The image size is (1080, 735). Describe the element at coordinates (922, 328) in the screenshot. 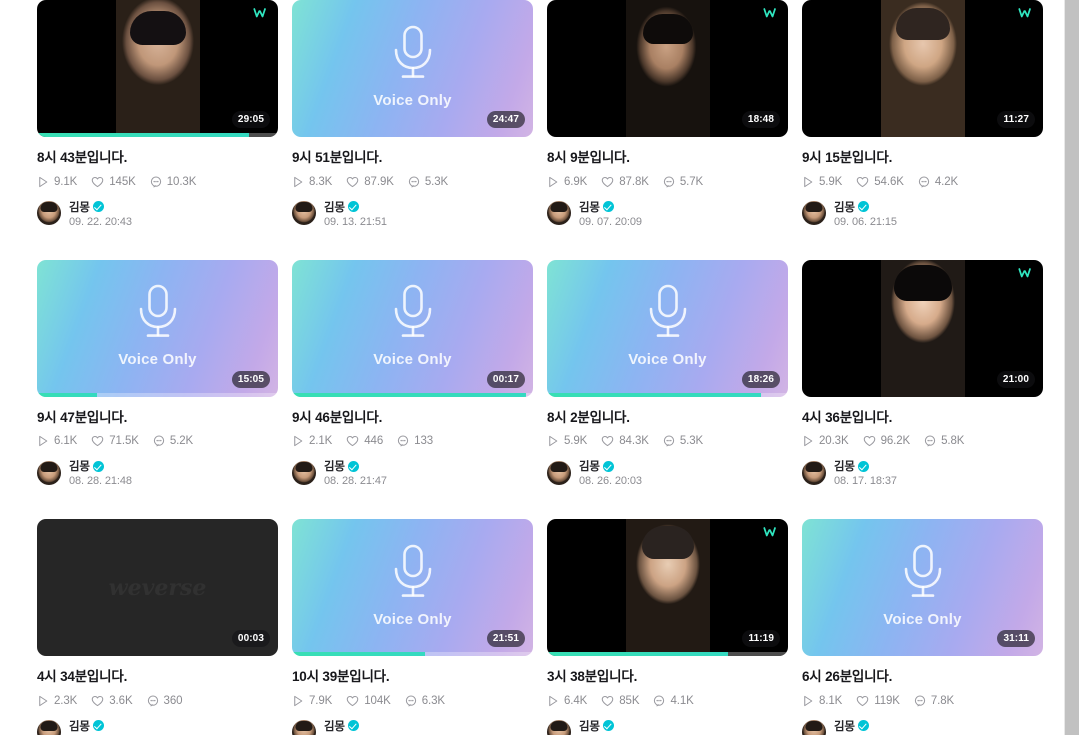

I see `video-thumbnail: 21:00` at that location.